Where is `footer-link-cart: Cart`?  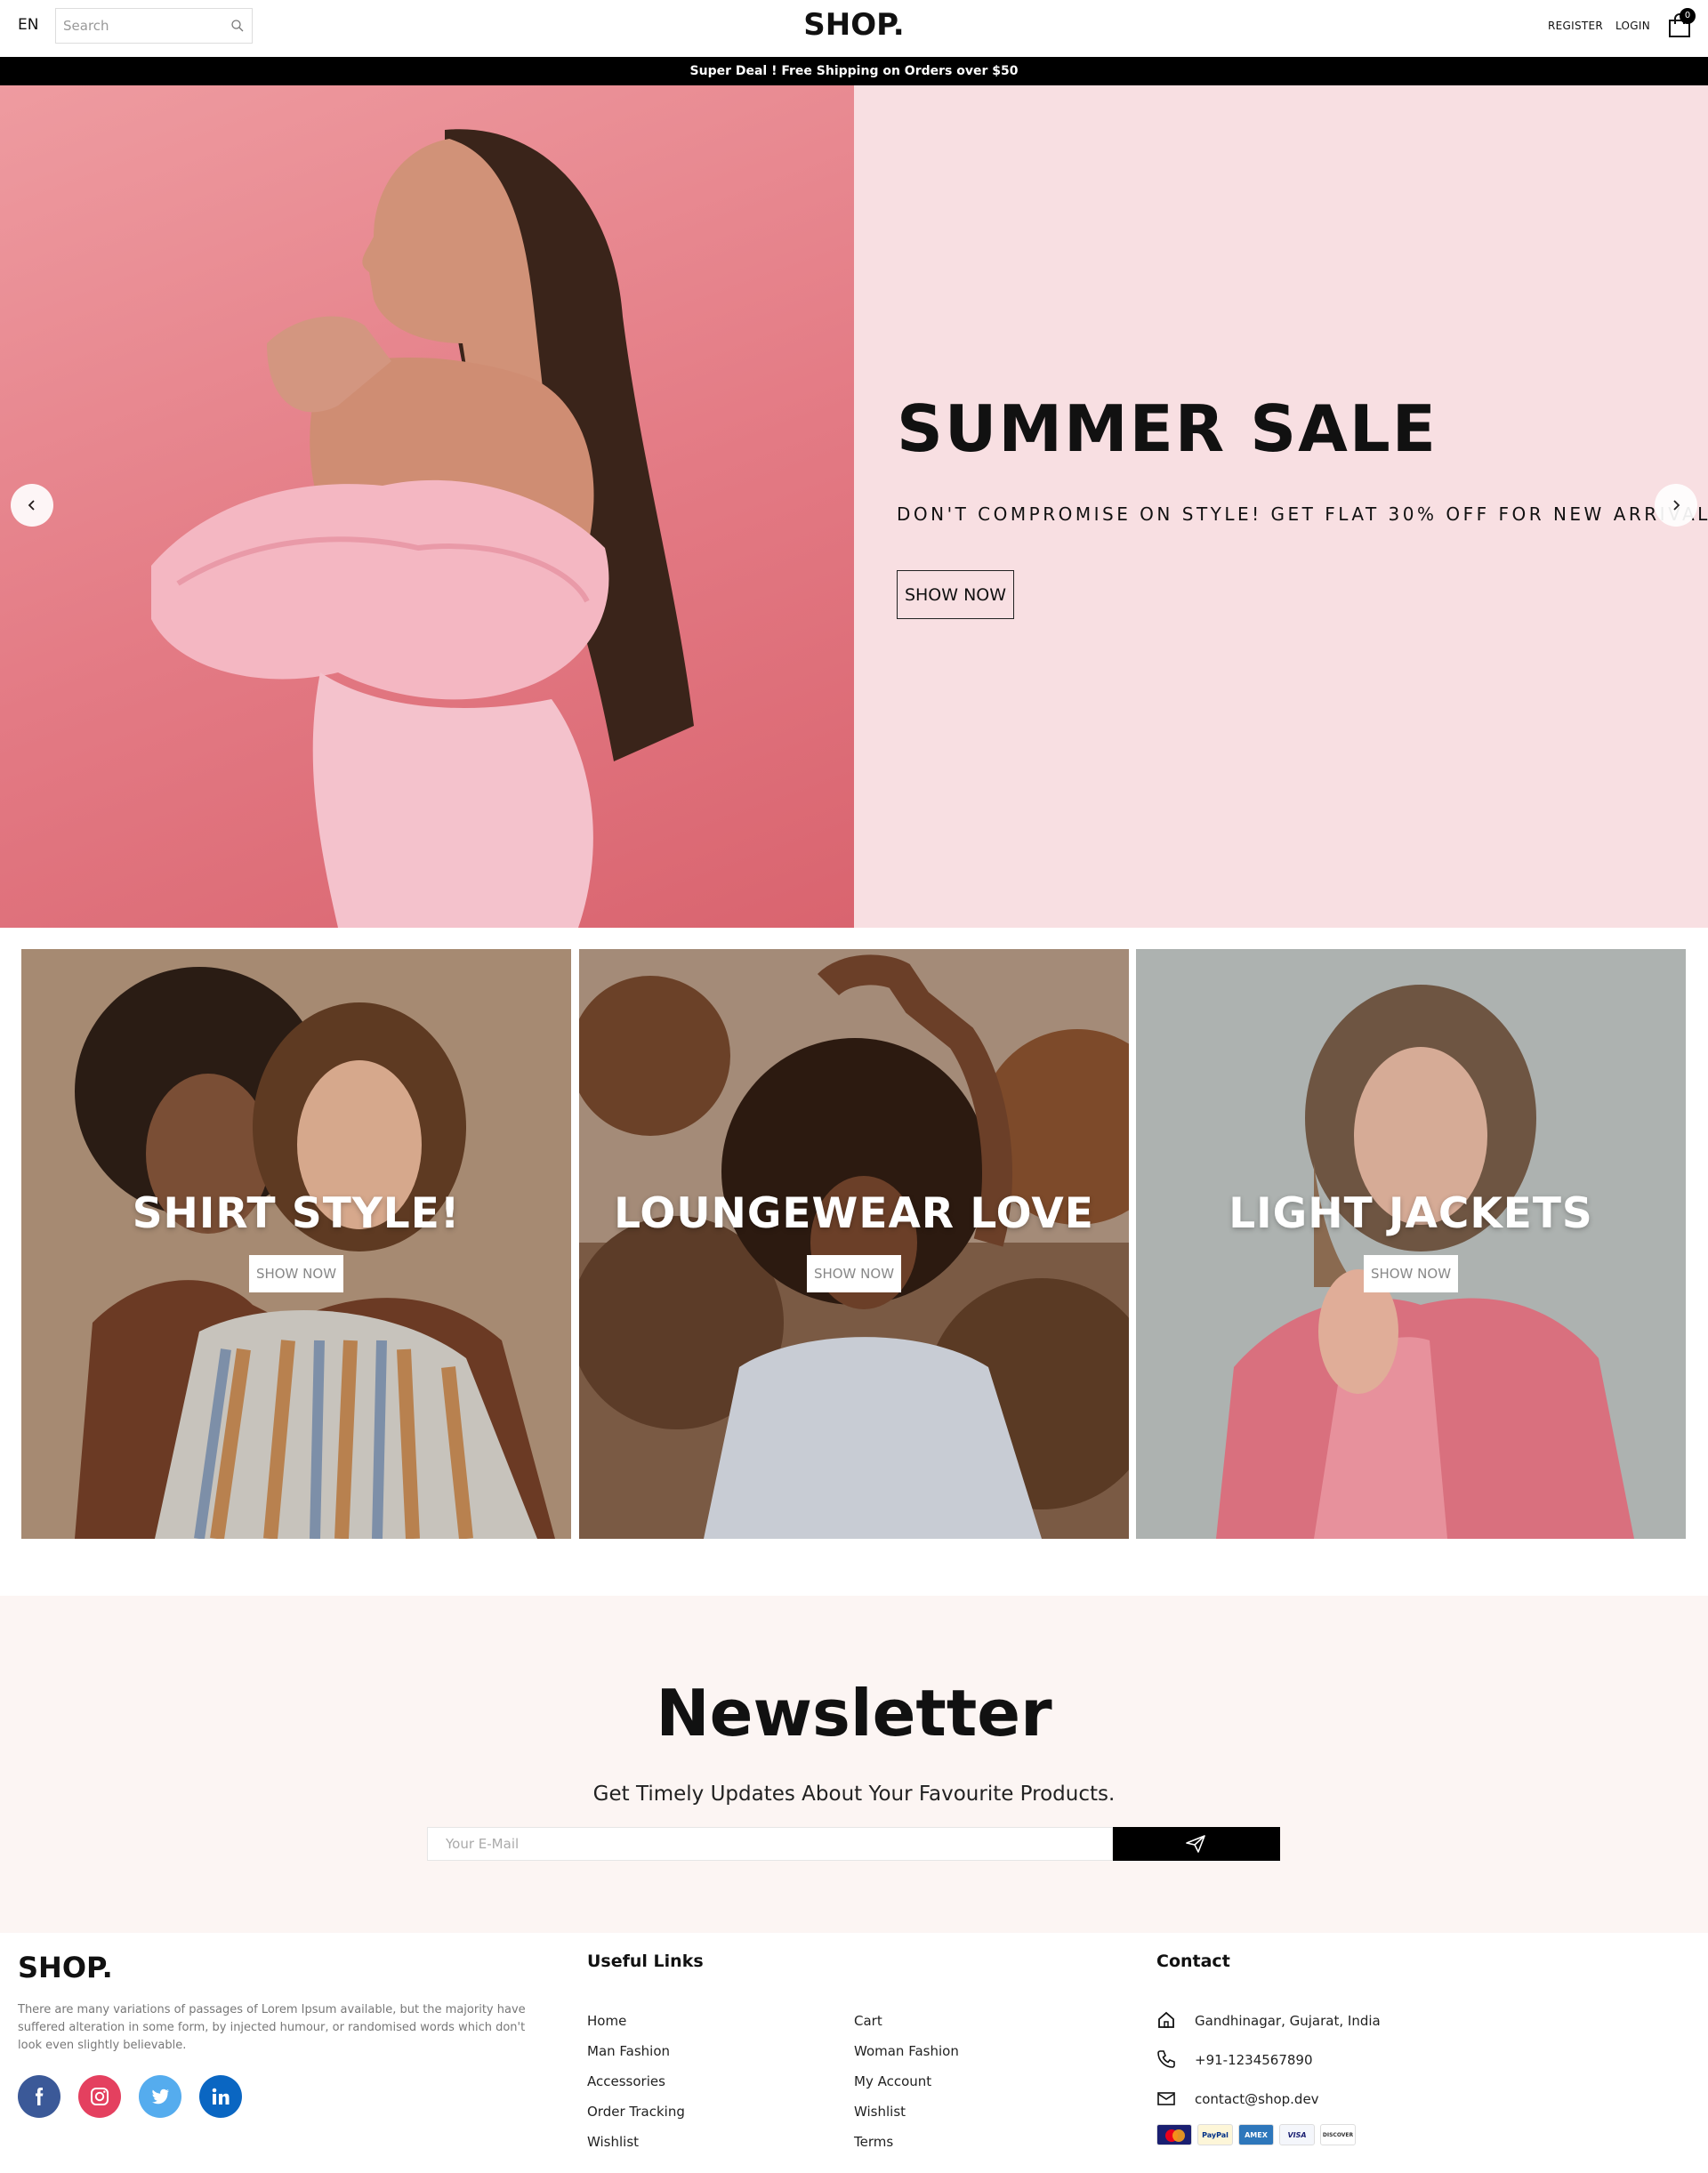 footer-link-cart: Cart is located at coordinates (868, 2021).